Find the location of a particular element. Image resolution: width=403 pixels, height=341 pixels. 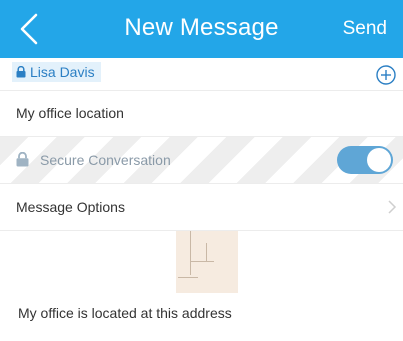

toggle-knob is located at coordinates (379, 160).